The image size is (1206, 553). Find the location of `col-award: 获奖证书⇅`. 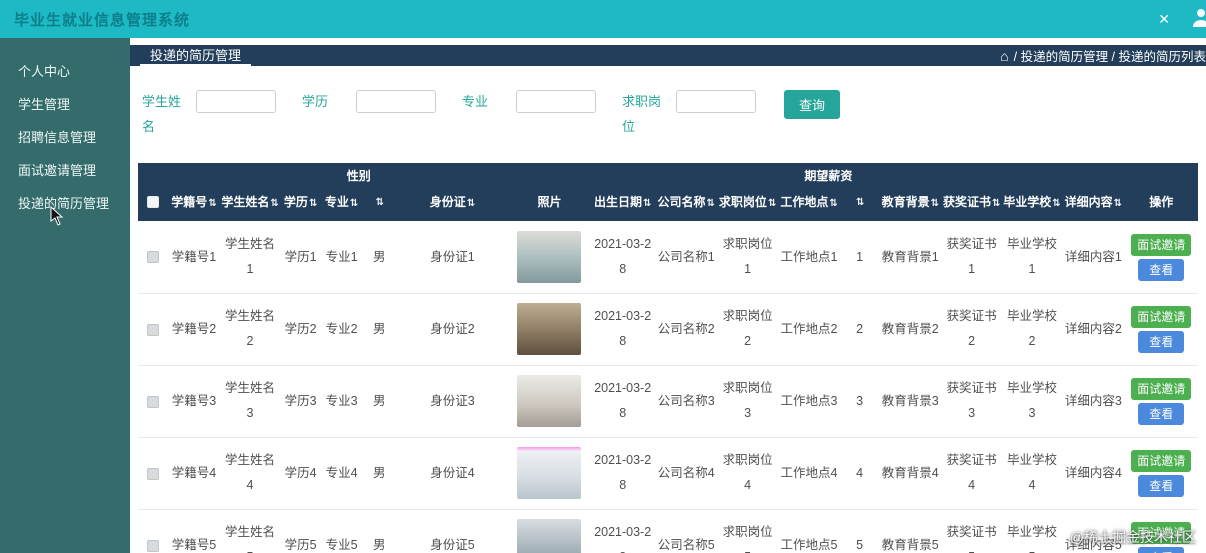

col-award: 获奖证书⇅ is located at coordinates (971, 204).